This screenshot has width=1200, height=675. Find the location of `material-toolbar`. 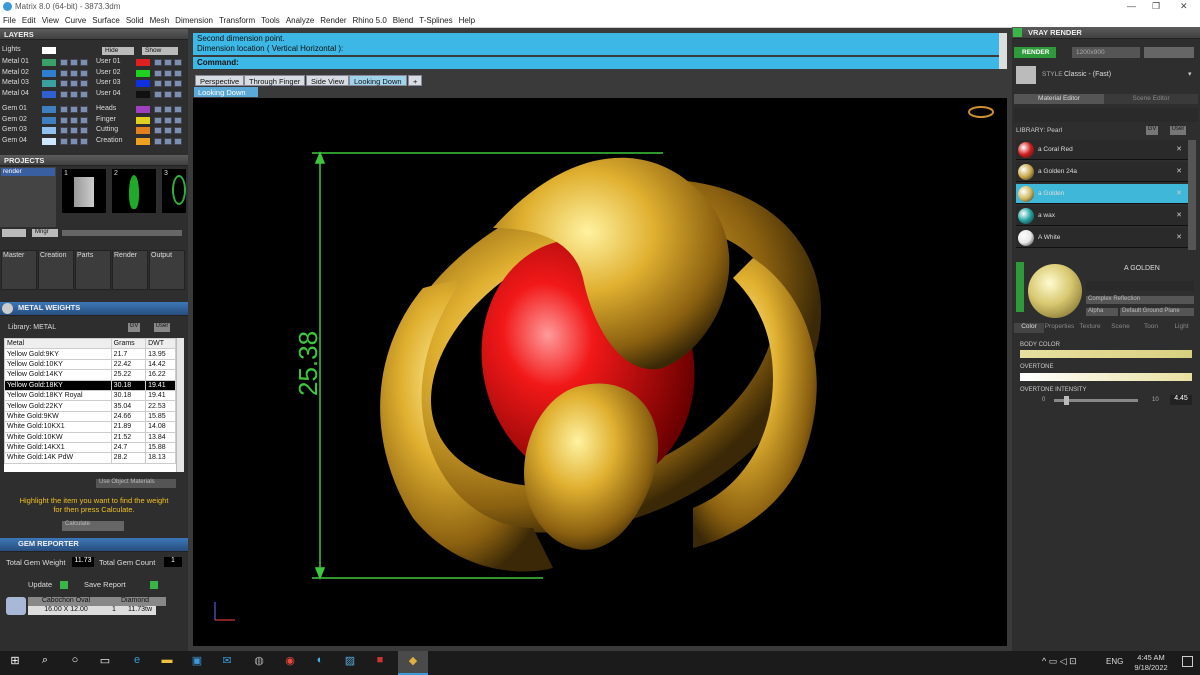

material-toolbar is located at coordinates (1106, 115).